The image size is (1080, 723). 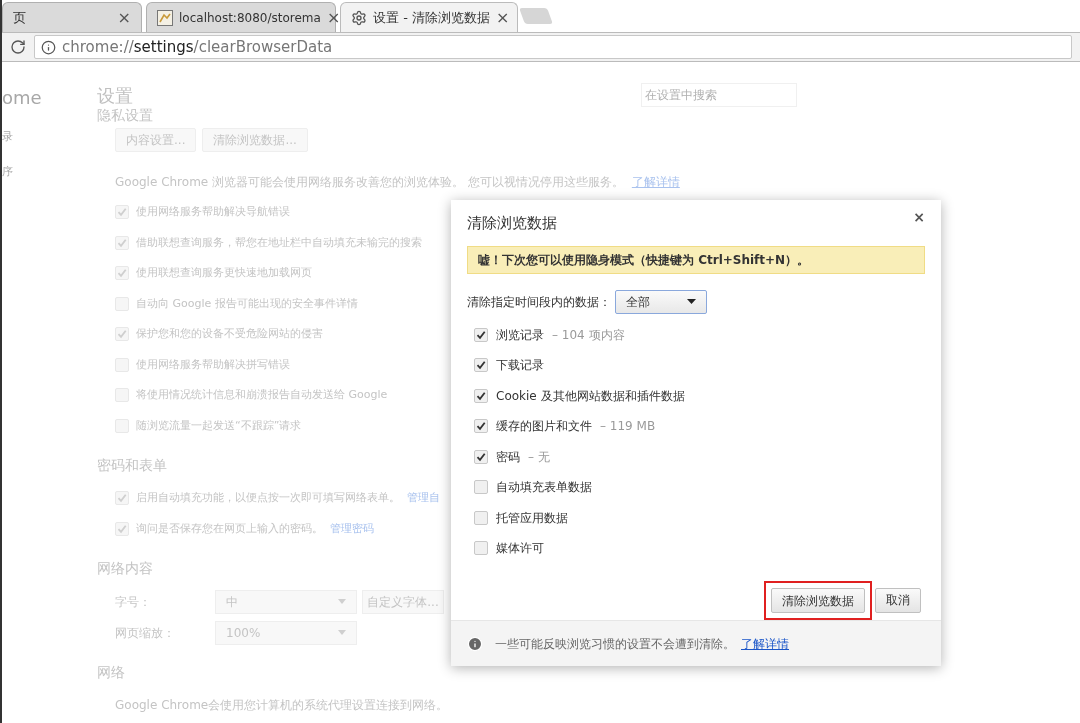 What do you see at coordinates (197, 47) in the screenshot?
I see `url-text: chrome://settings/clearBrowserData` at bounding box center [197, 47].